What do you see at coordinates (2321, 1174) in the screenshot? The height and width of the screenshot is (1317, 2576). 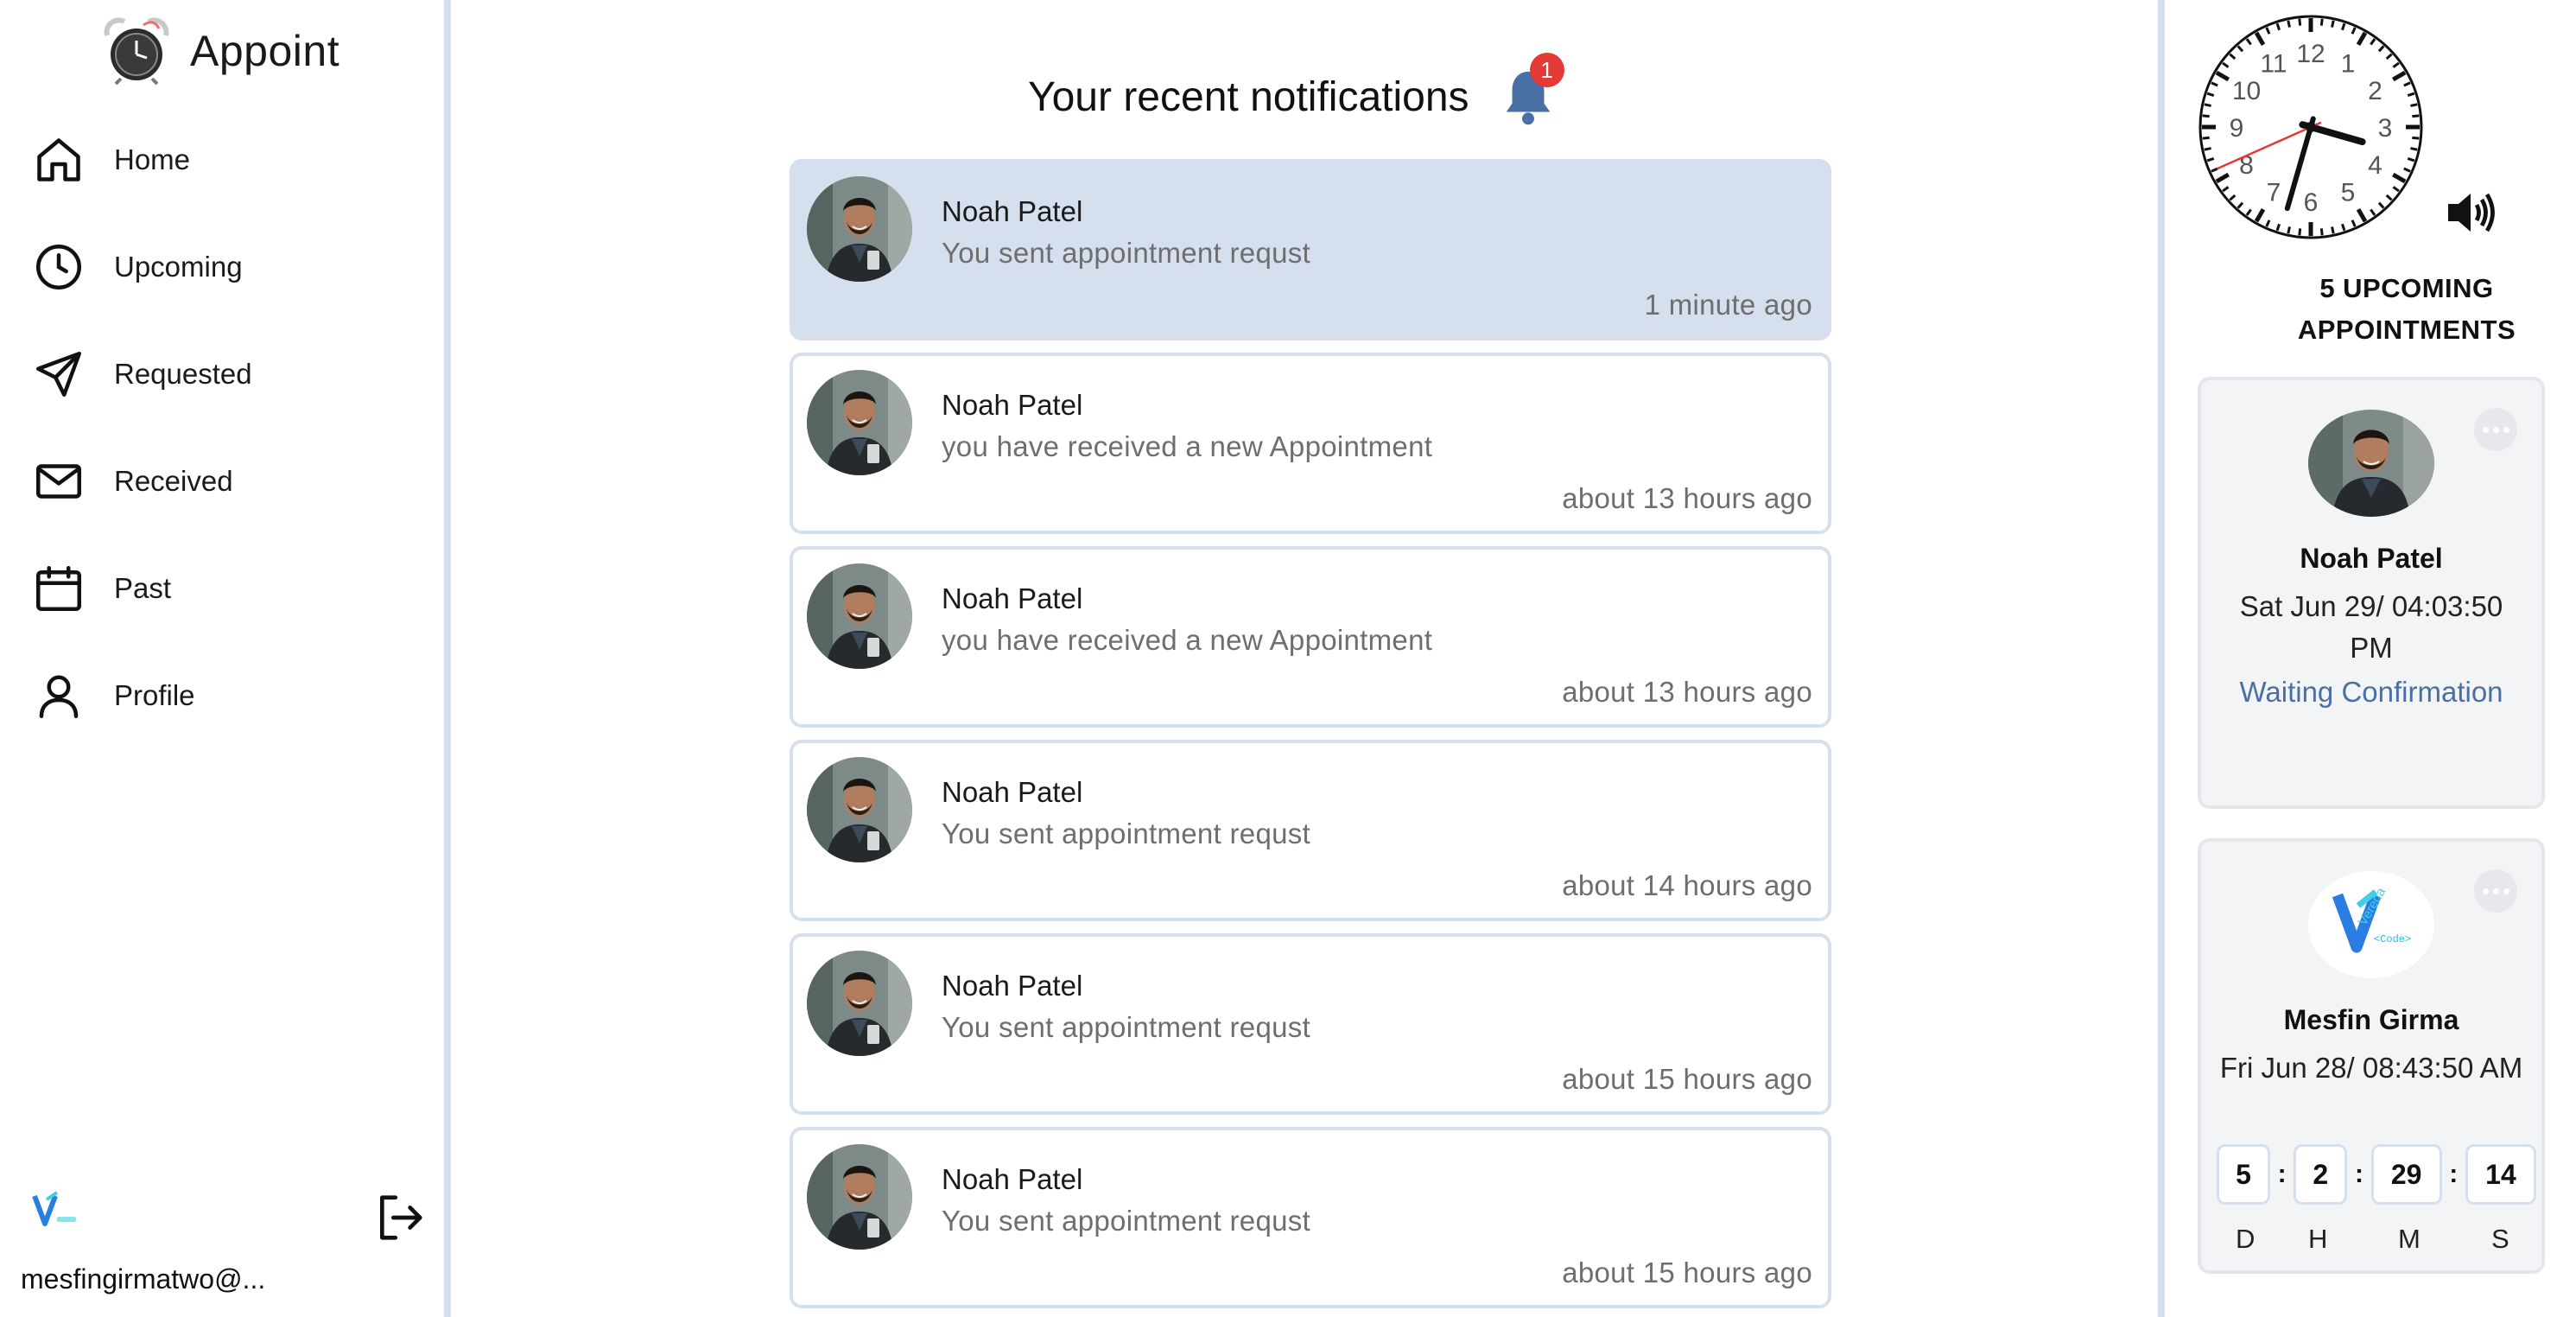 I see `countdown-hours: 2` at bounding box center [2321, 1174].